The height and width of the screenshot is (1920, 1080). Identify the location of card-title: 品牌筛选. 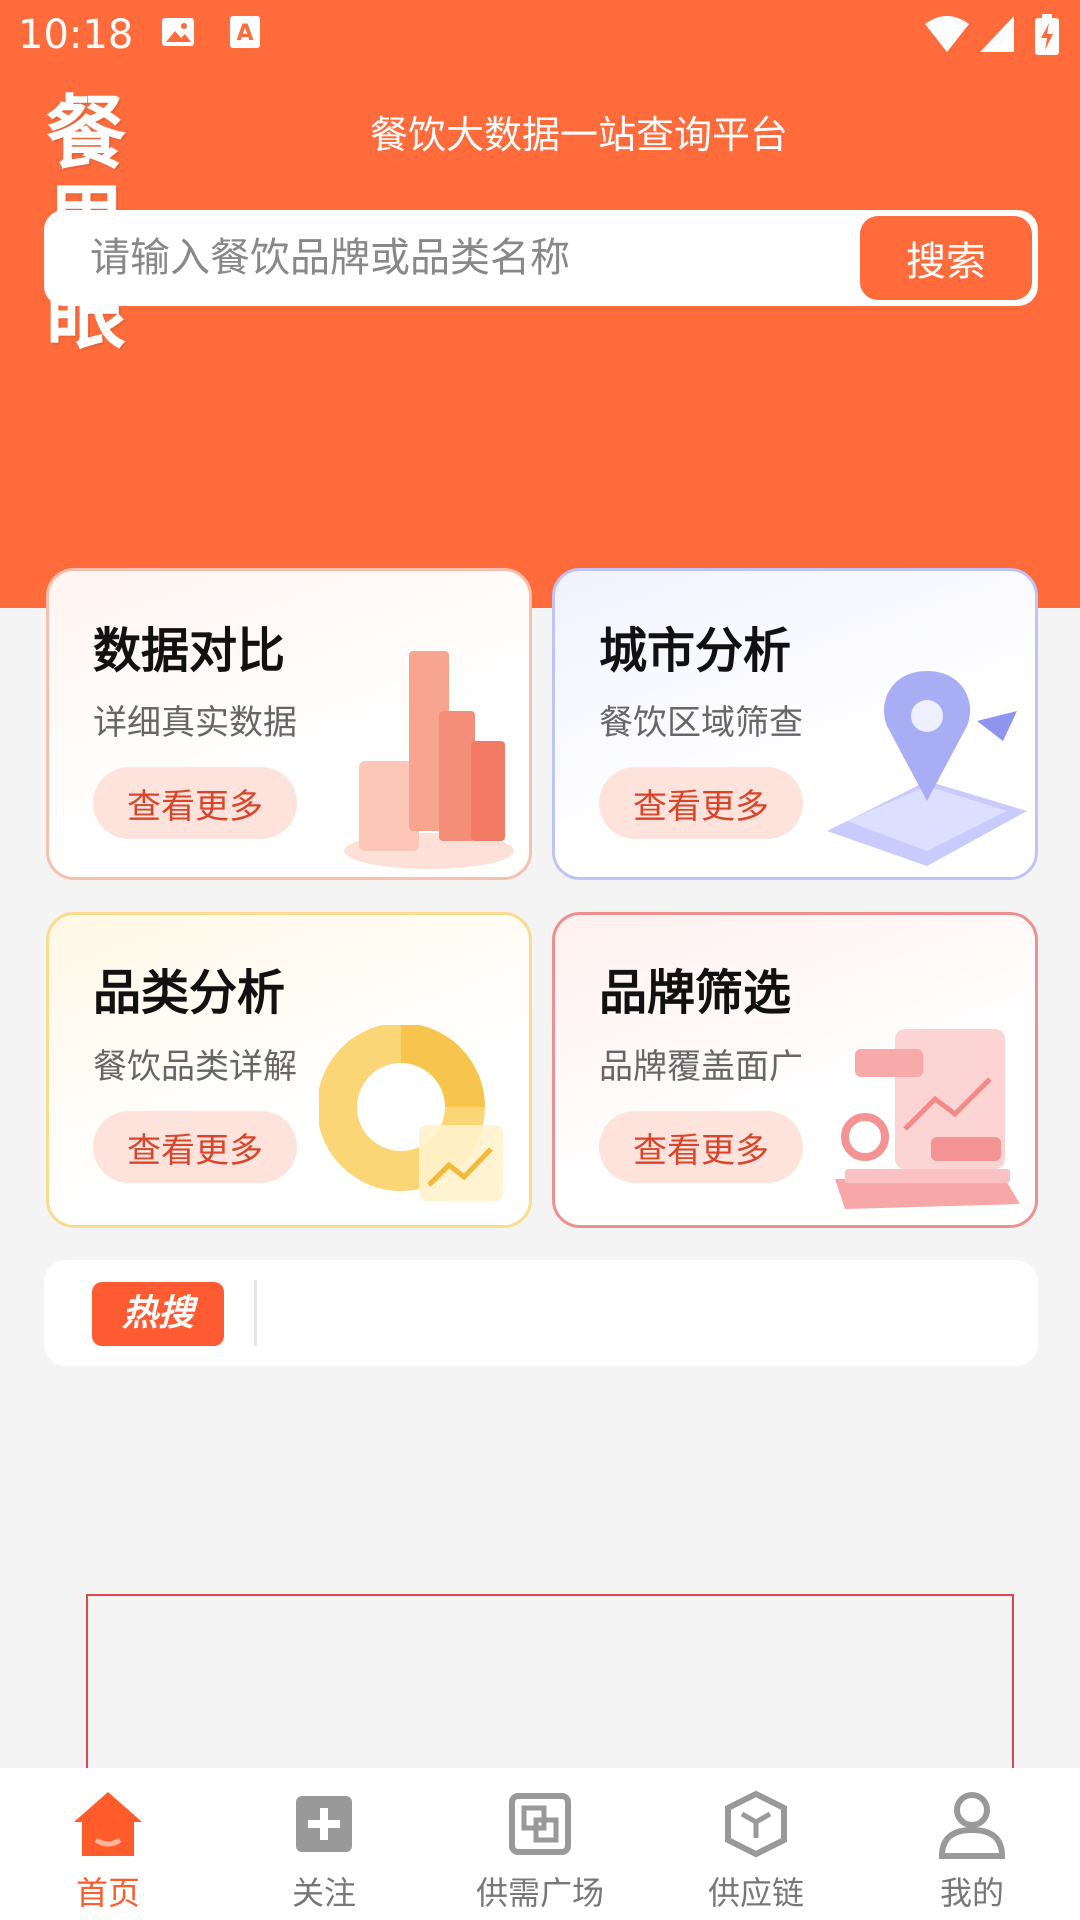
(695, 993).